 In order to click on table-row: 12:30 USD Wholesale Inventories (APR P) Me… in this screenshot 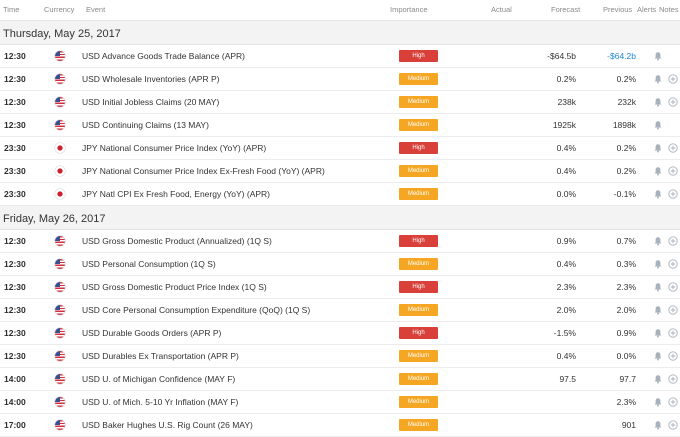, I will do `click(340, 79)`.